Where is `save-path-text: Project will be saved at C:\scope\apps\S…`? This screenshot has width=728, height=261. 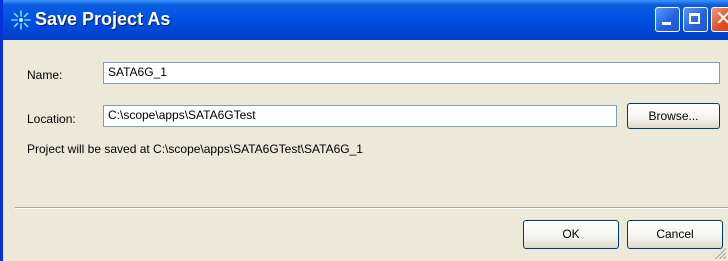 save-path-text: Project will be saved at C:\scope\apps\S… is located at coordinates (195, 149).